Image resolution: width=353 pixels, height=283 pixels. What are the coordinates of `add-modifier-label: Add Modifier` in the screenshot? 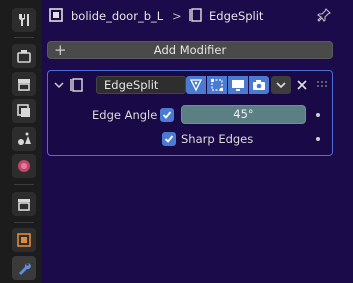 It's located at (190, 50).